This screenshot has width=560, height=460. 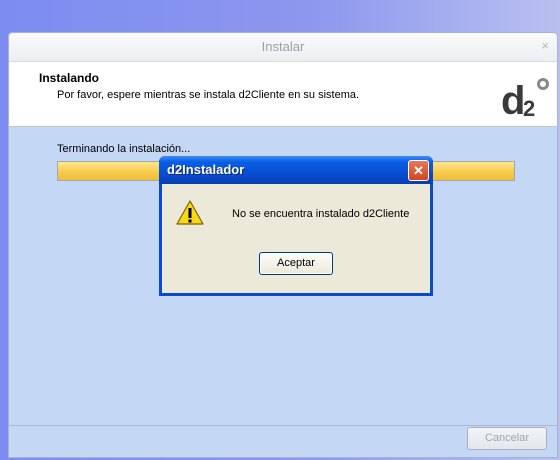 What do you see at coordinates (283, 425) in the screenshot?
I see `footer-divider` at bounding box center [283, 425].